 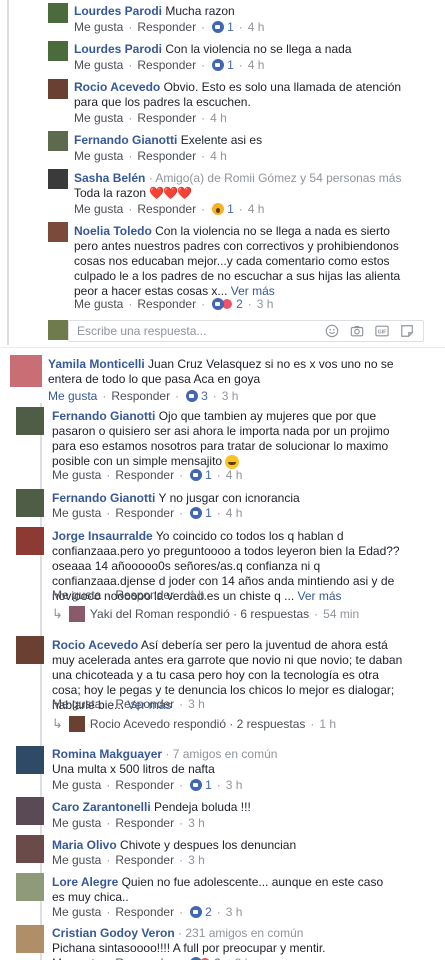 I want to click on author-name: Cristian Godoy Veron, so click(x=113, y=933).